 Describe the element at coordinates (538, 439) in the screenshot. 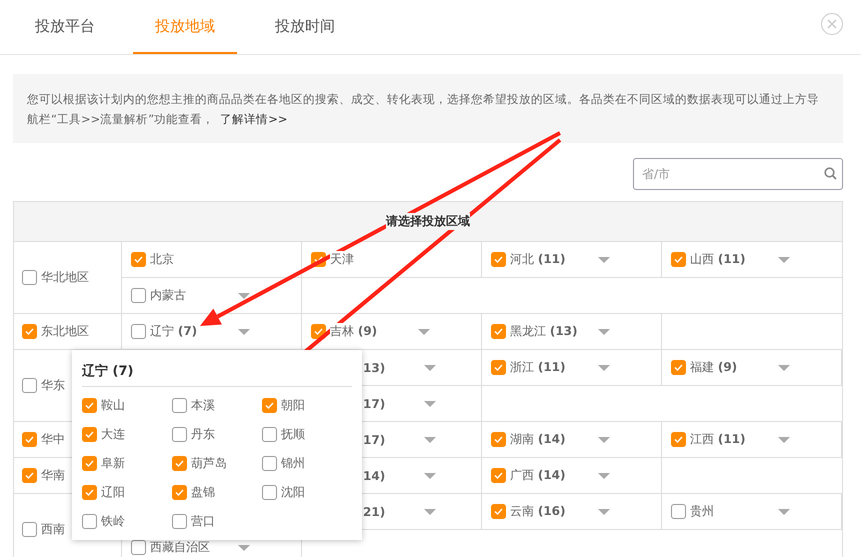

I see `province-label: 湖南 (14)` at that location.